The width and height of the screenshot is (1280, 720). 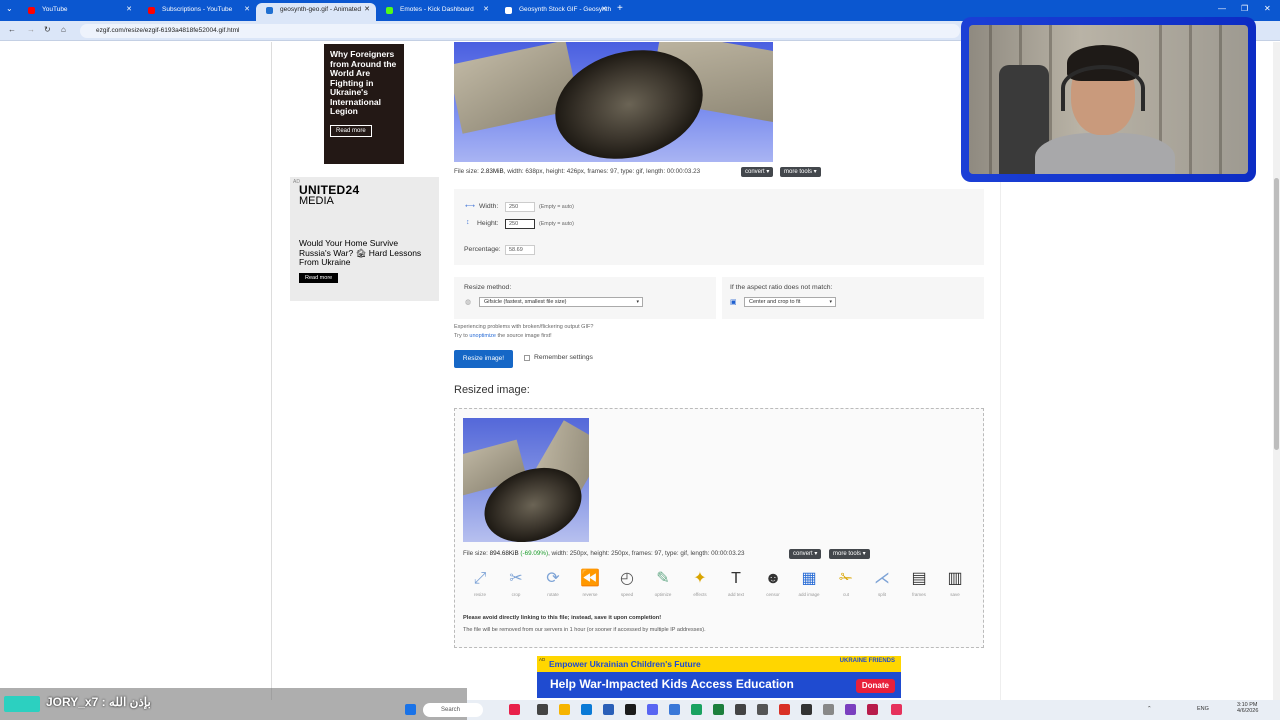 I want to click on steam-icon, so click(x=630, y=709).